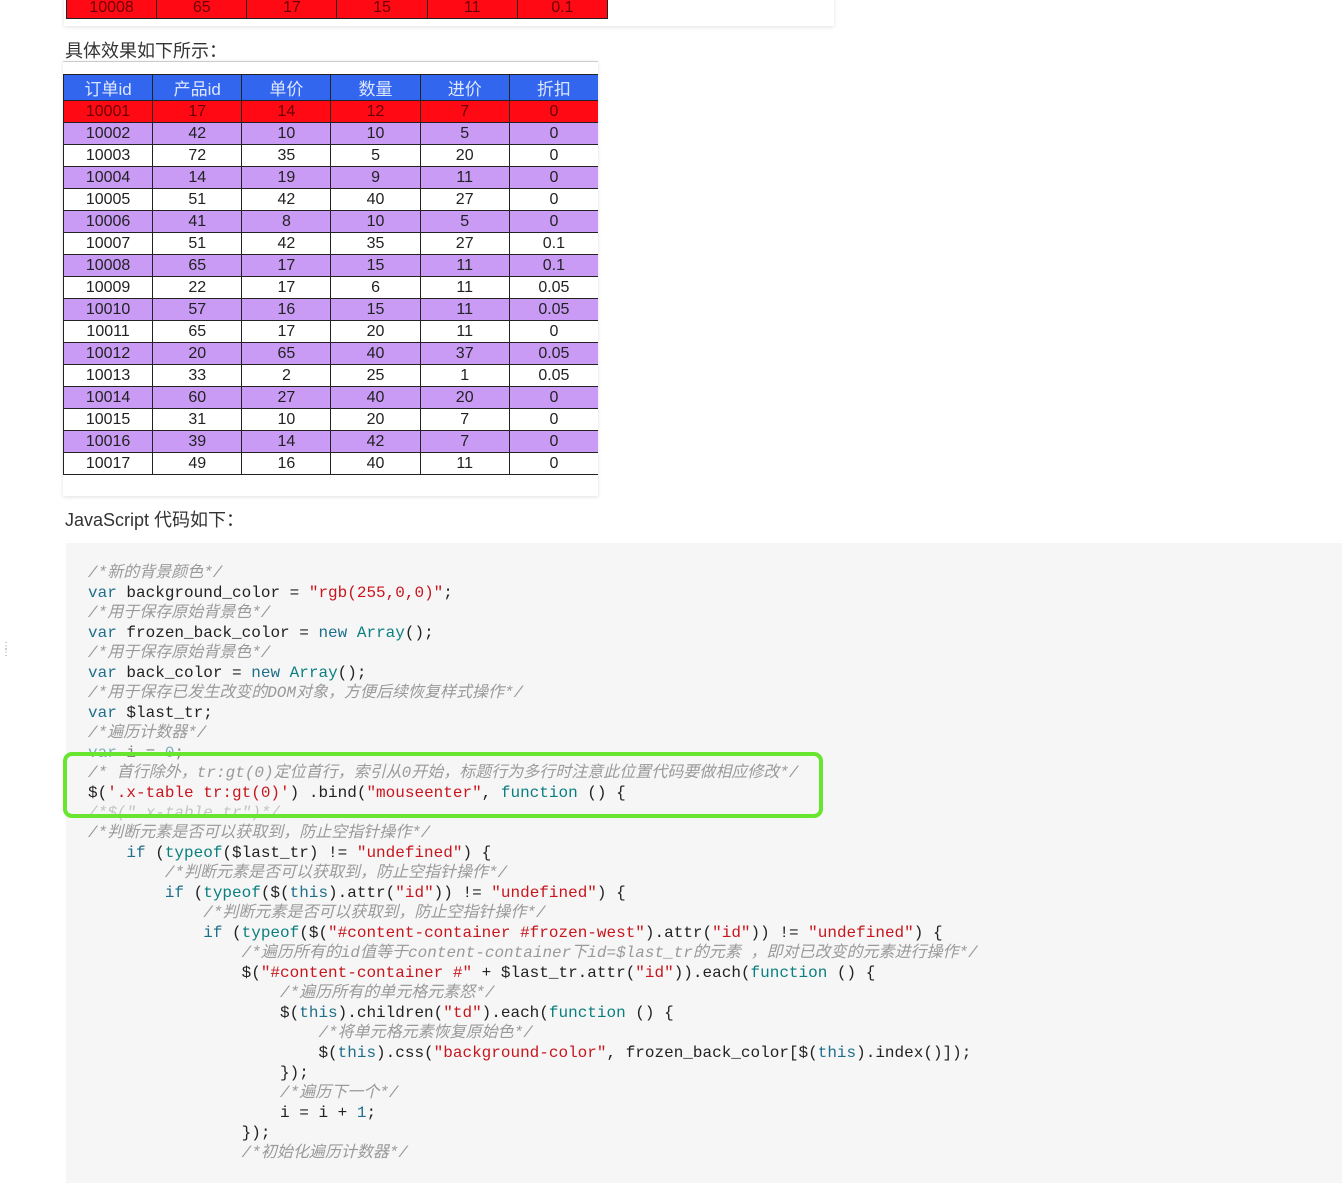 The image size is (1342, 1183). Describe the element at coordinates (197, 243) in the screenshot. I see `table-cell: 51` at that location.